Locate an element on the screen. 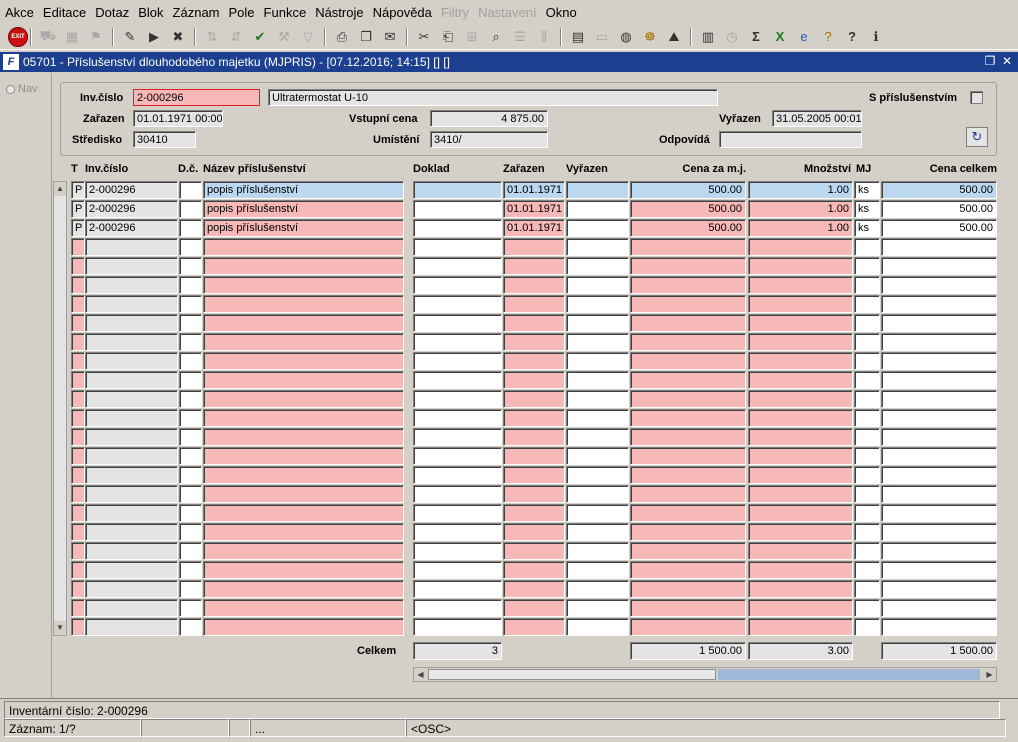  column-header: MJ is located at coordinates (863, 169).